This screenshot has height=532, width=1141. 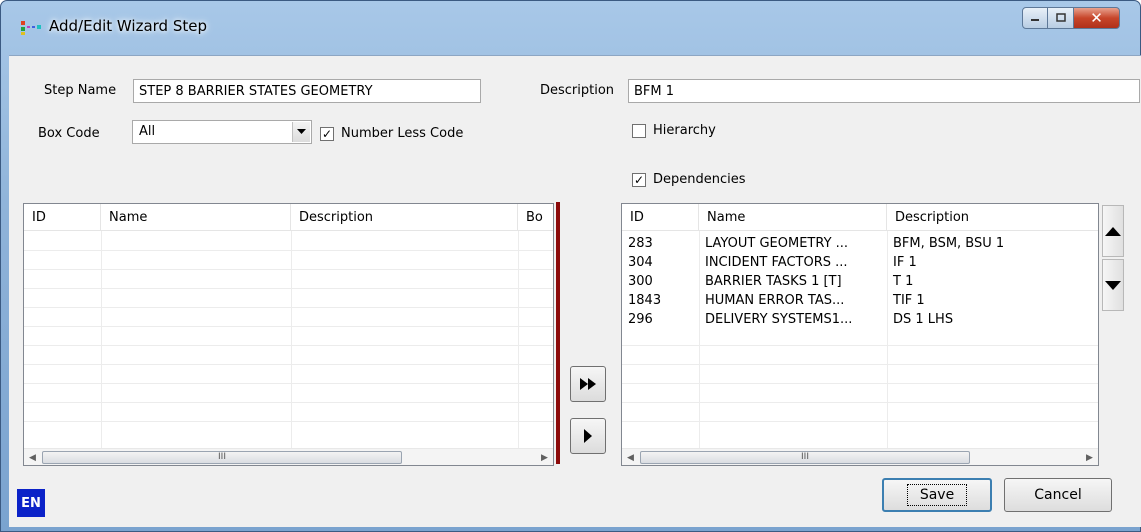 I want to click on close-button: ✕, so click(x=1097, y=18).